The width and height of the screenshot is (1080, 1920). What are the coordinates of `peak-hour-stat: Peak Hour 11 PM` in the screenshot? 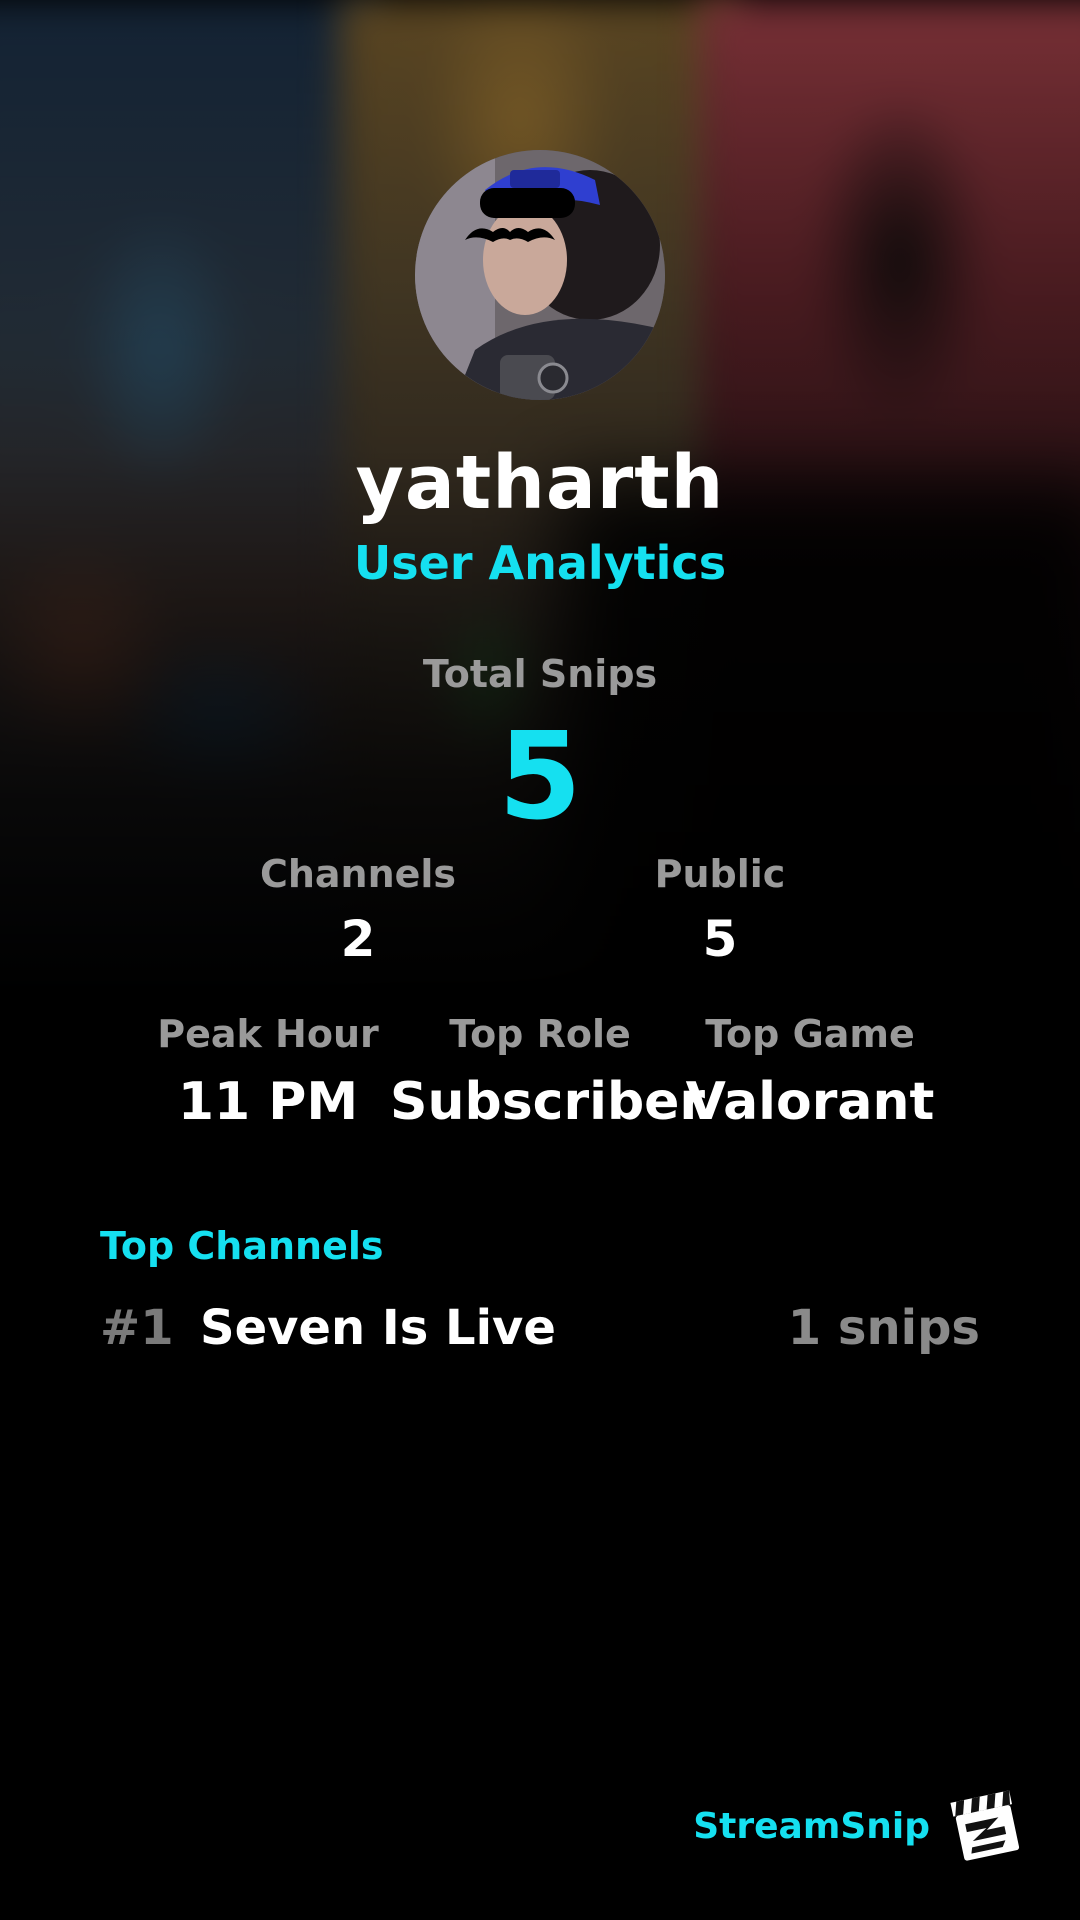 It's located at (268, 1072).